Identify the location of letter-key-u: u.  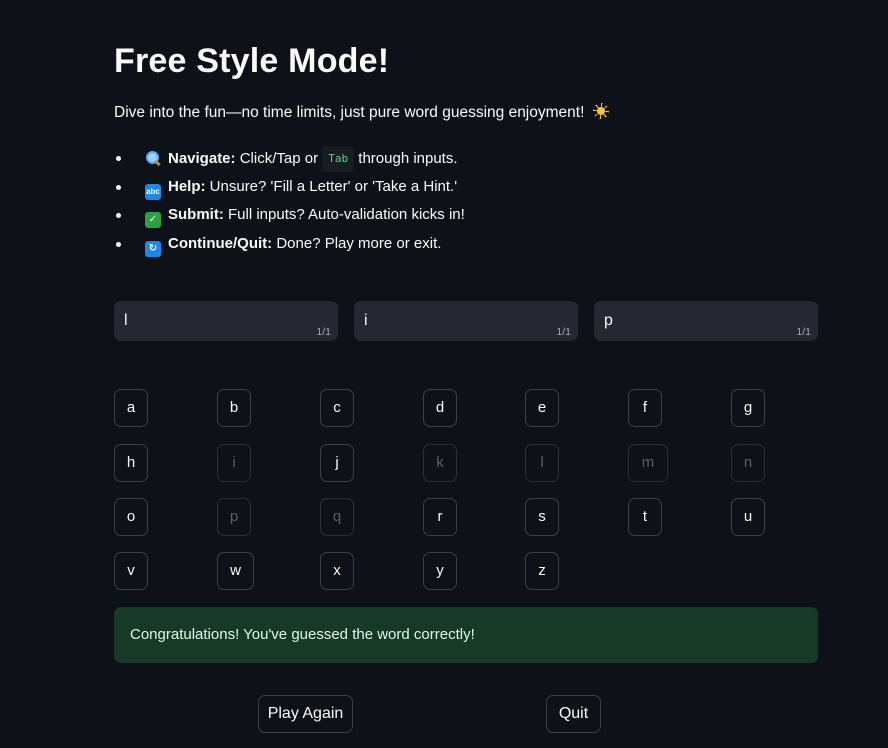
(748, 517).